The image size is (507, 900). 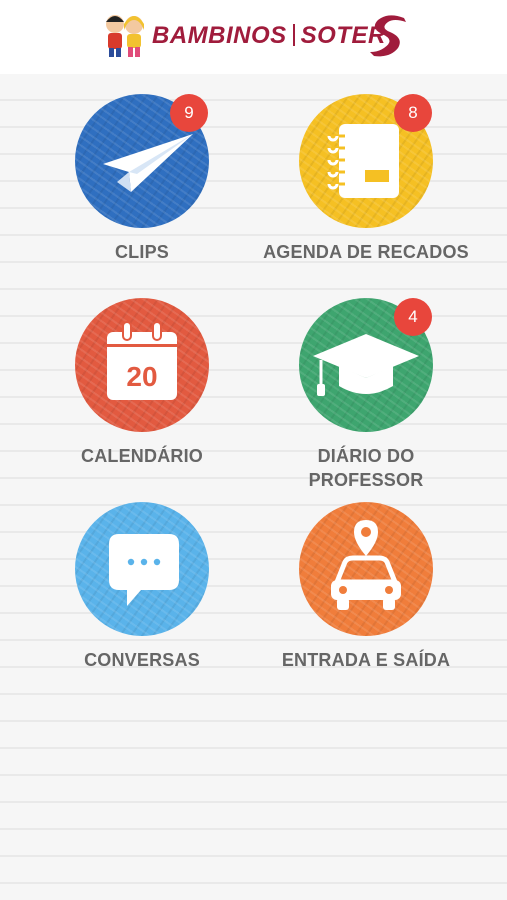 I want to click on menu-item-calendario: 20 CALENDÁRIO, so click(x=142, y=383).